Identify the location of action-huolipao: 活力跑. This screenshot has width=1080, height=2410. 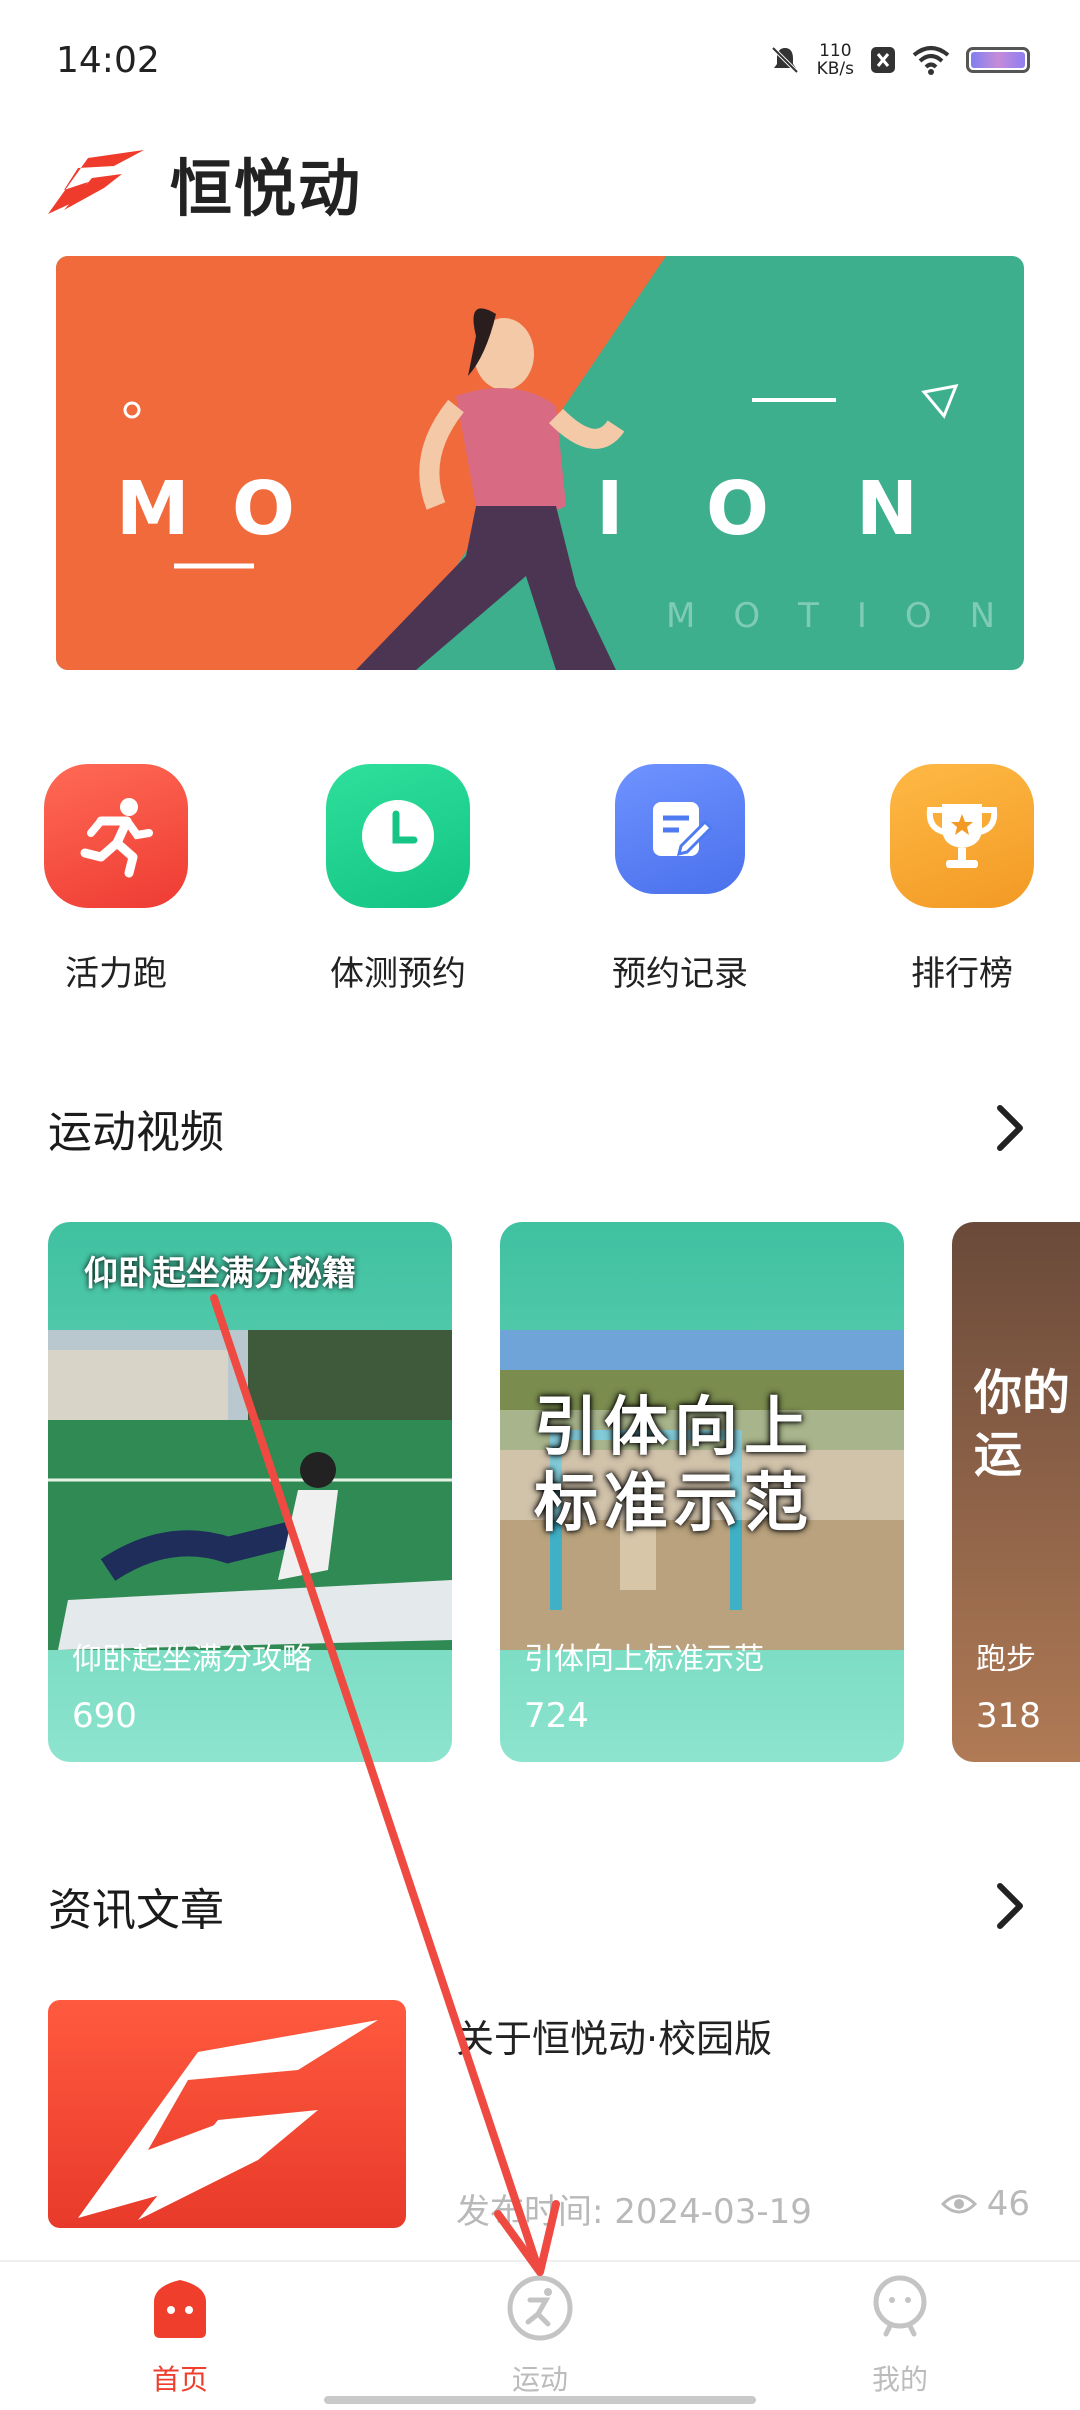
(116, 879).